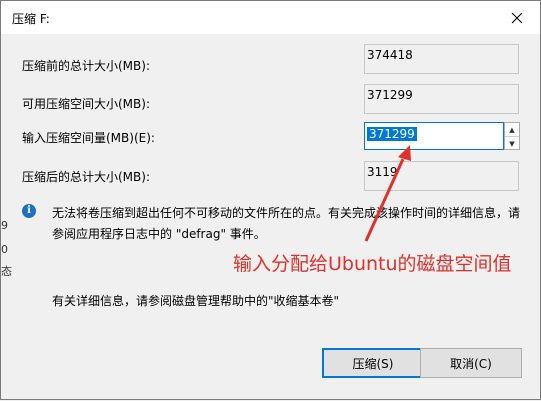  What do you see at coordinates (373, 363) in the screenshot?
I see `shrink-button: 压缩(S)` at bounding box center [373, 363].